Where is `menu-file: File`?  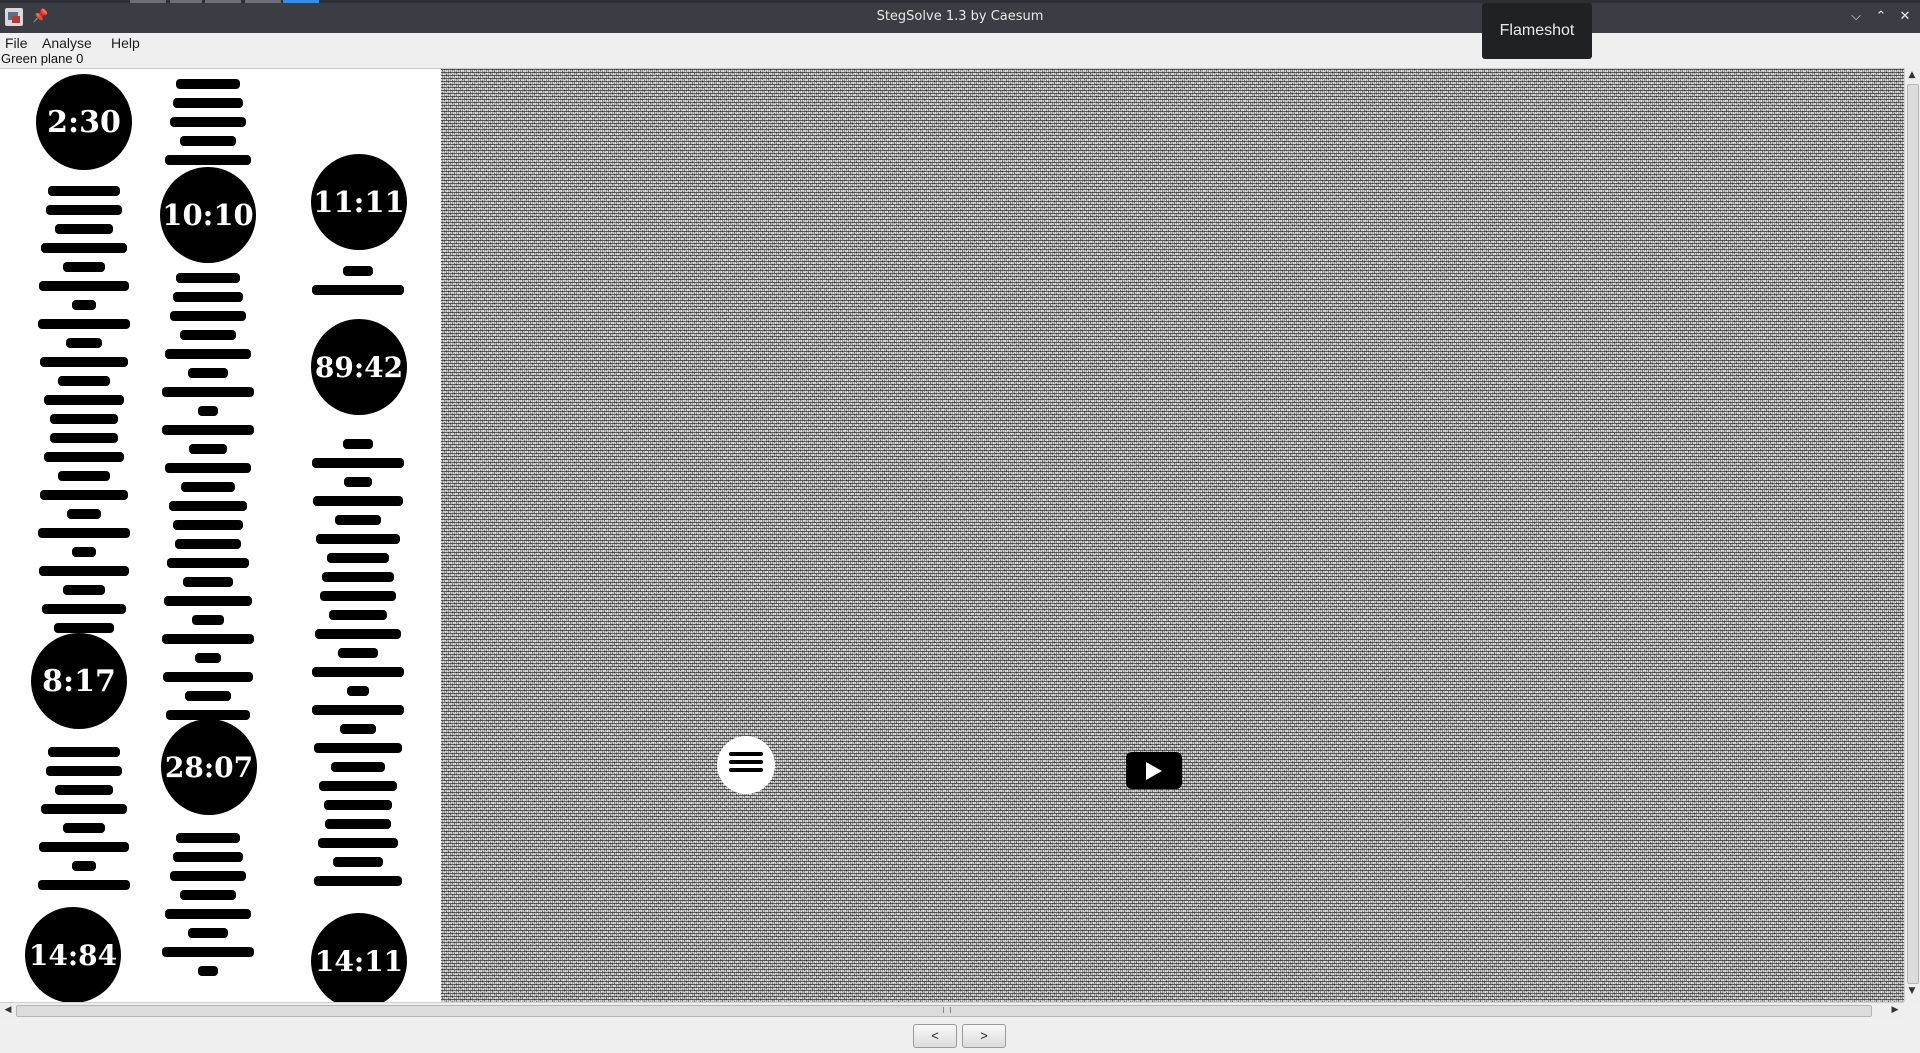
menu-file: File is located at coordinates (16, 43).